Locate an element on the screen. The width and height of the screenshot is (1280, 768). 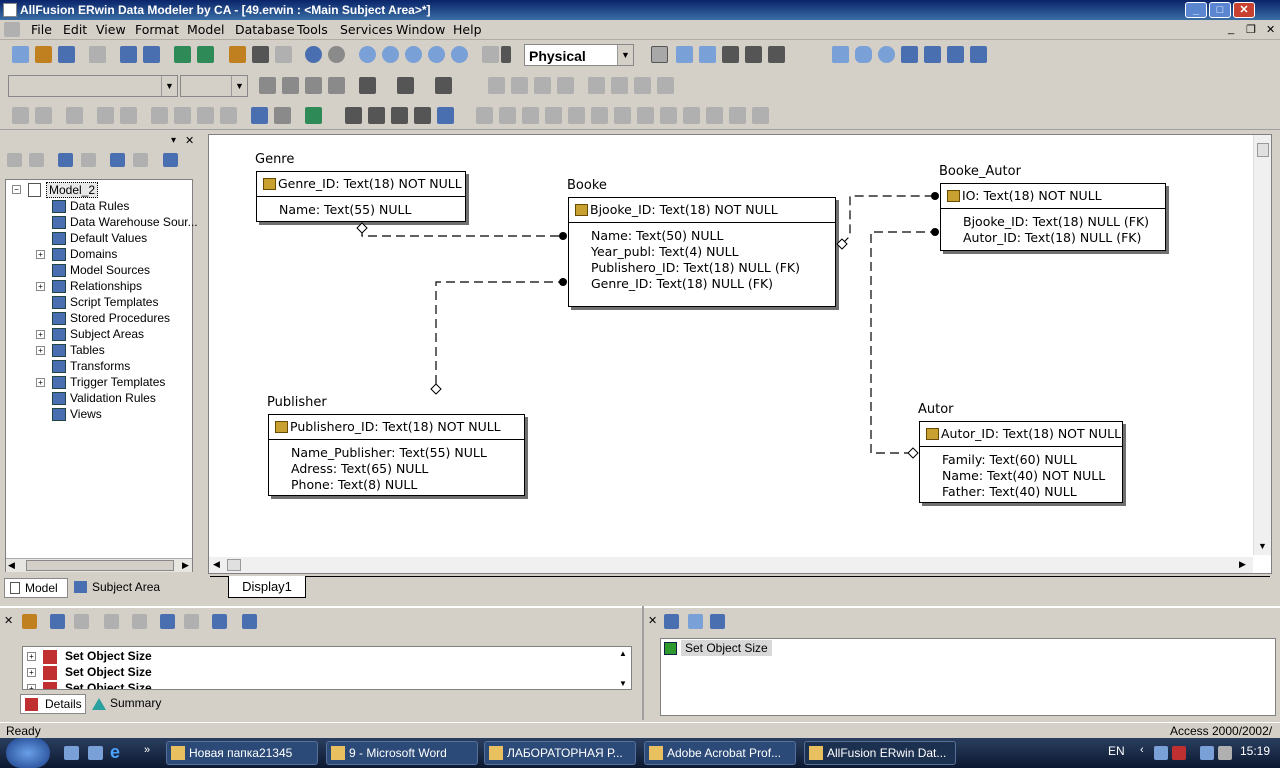
taskbar-button: 9 - Microsoft Word is located at coordinates (402, 753).